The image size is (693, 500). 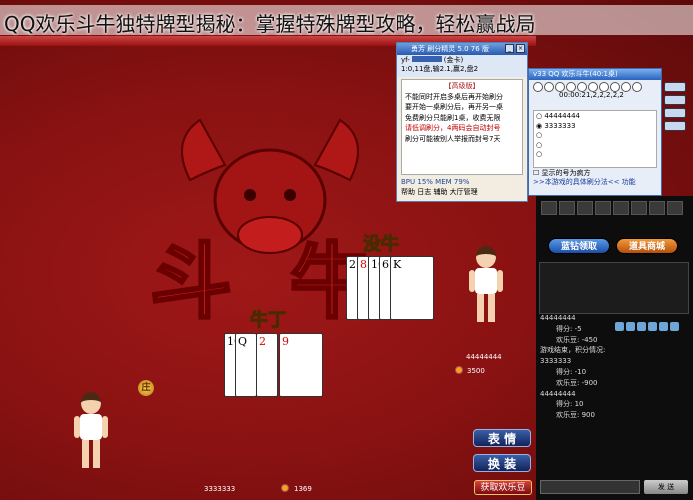 I want to click on card: Q, so click(x=246, y=365).